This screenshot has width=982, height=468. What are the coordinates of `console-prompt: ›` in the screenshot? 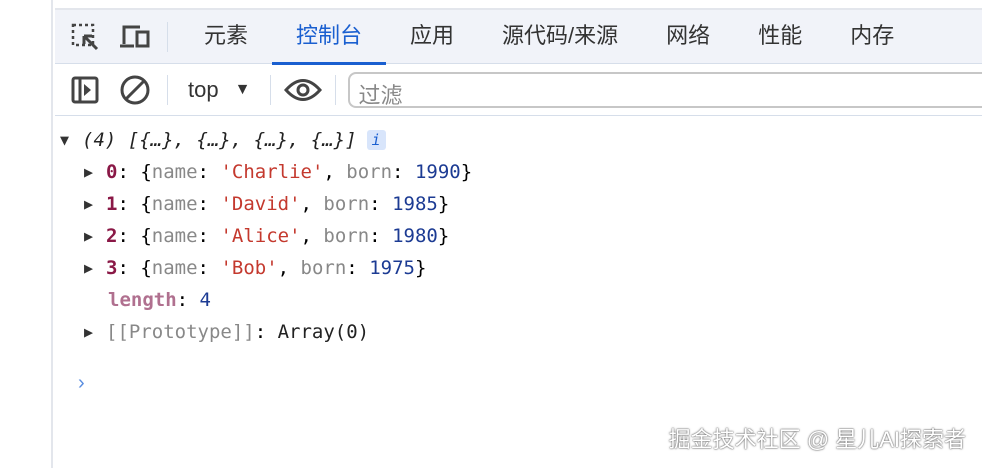 It's located at (81, 383).